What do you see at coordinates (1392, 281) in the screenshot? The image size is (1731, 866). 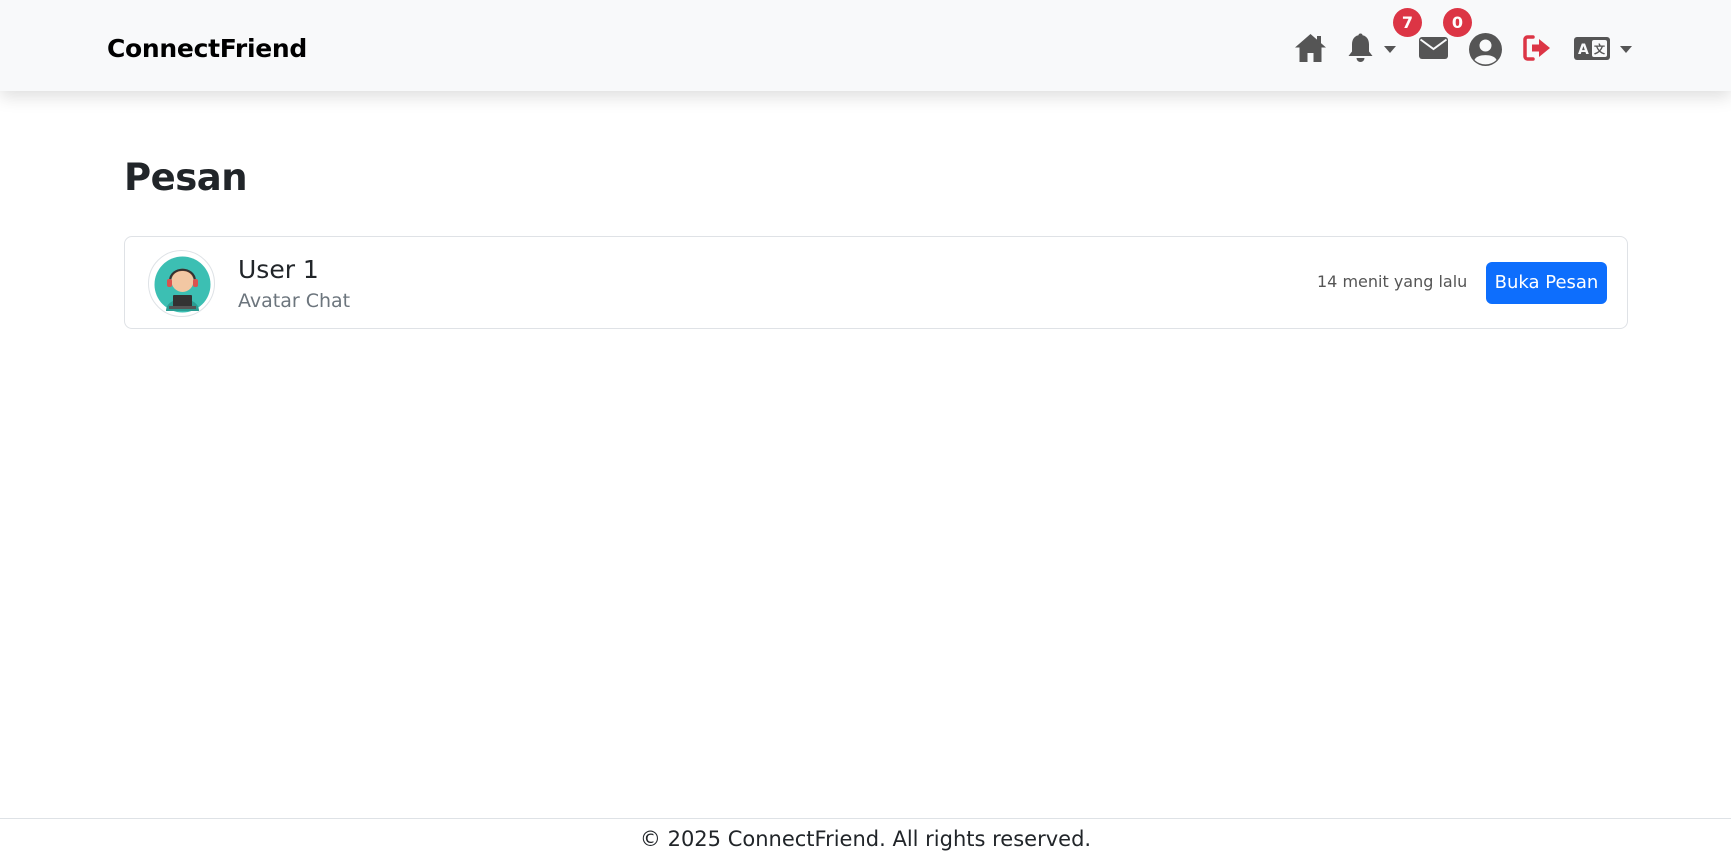 I see `message-time: 14 menit yang lalu` at bounding box center [1392, 281].